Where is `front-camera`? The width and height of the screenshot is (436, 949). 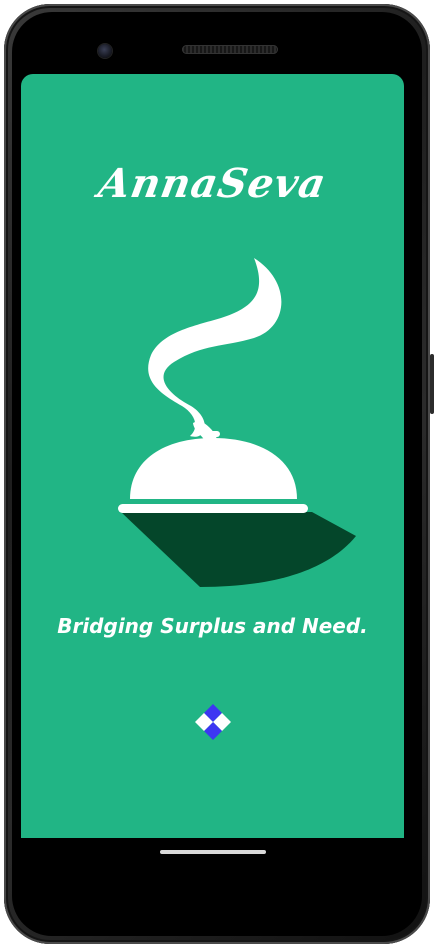 front-camera is located at coordinates (105, 51).